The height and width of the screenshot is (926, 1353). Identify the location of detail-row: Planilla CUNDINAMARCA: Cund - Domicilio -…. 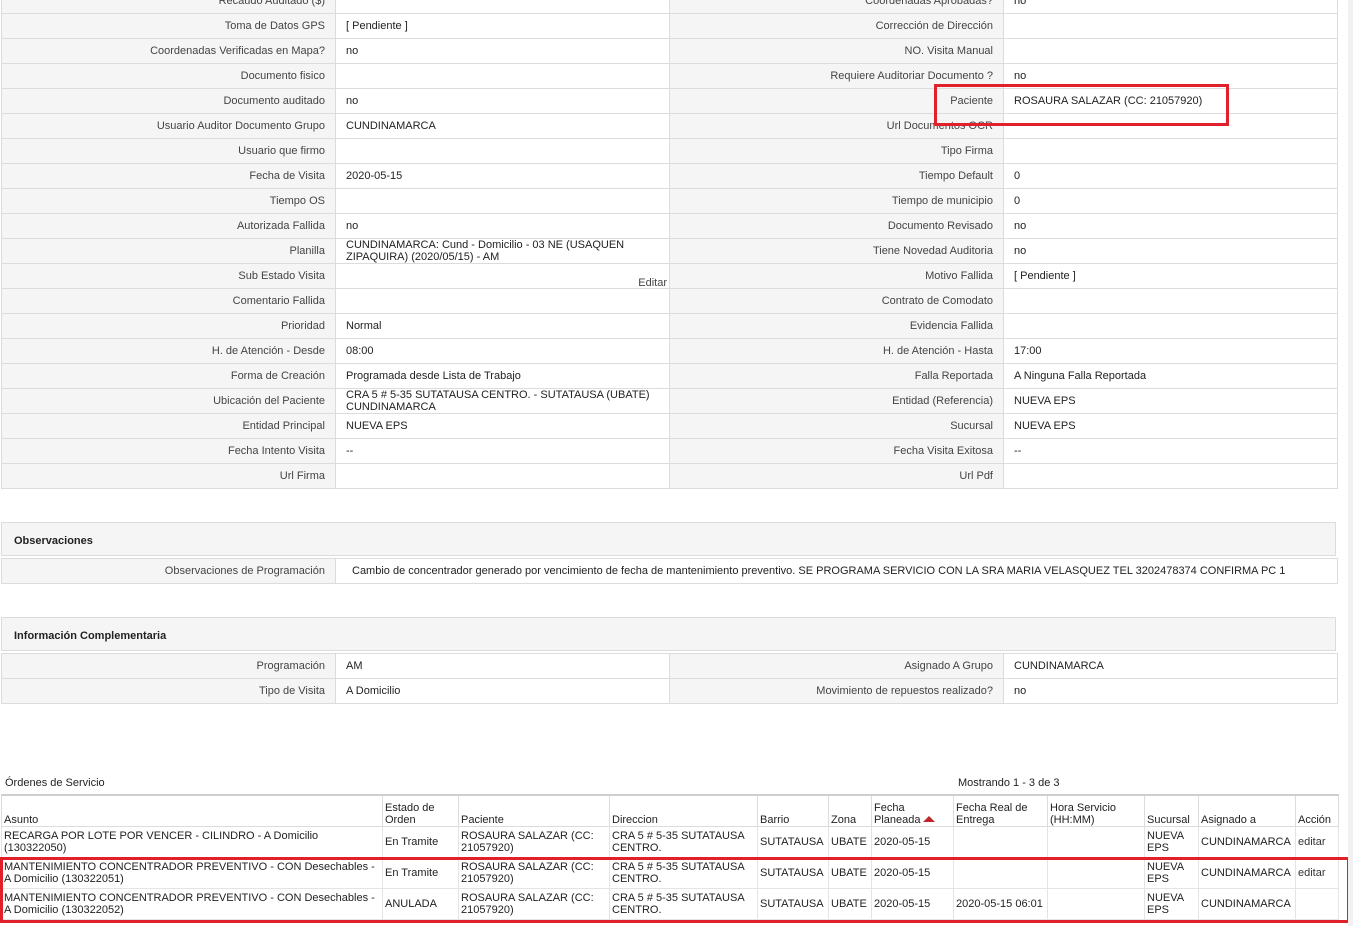
(669, 251).